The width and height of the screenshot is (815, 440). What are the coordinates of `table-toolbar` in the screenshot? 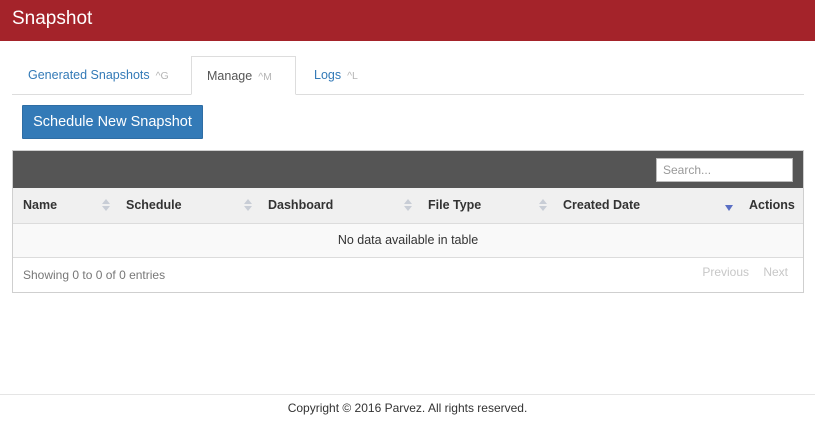 It's located at (408, 169).